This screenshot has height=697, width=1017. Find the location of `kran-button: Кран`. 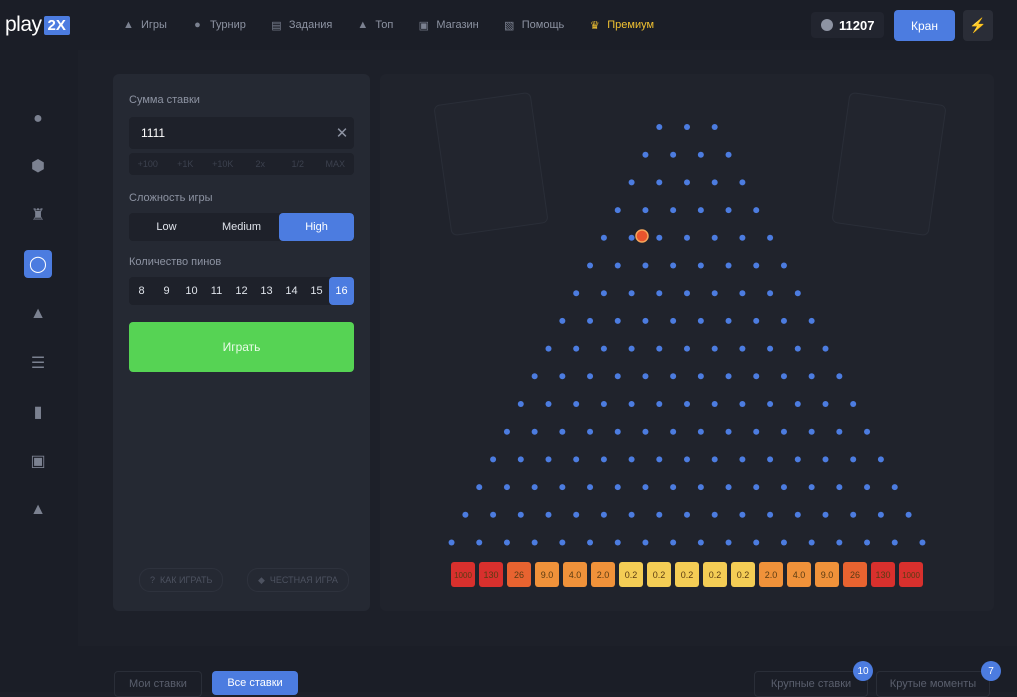

kran-button: Кран is located at coordinates (924, 25).